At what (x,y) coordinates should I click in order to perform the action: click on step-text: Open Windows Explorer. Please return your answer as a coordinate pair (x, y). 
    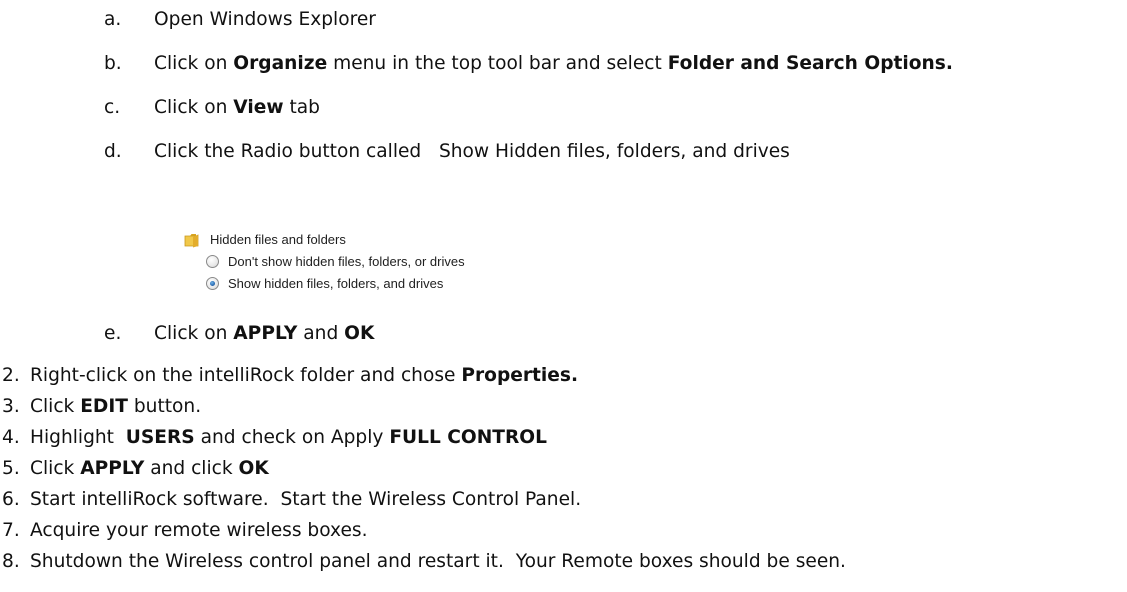
    Looking at the image, I should click on (265, 19).